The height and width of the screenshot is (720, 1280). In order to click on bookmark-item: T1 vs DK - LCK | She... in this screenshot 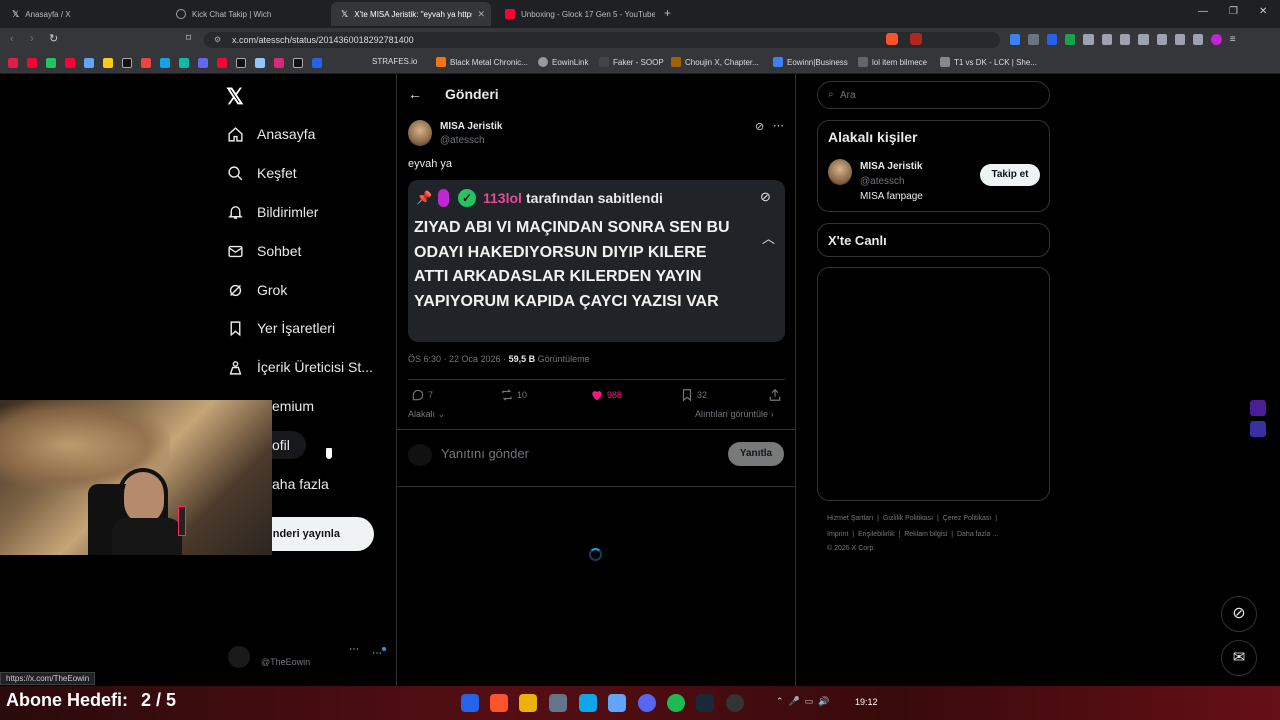, I will do `click(988, 62)`.